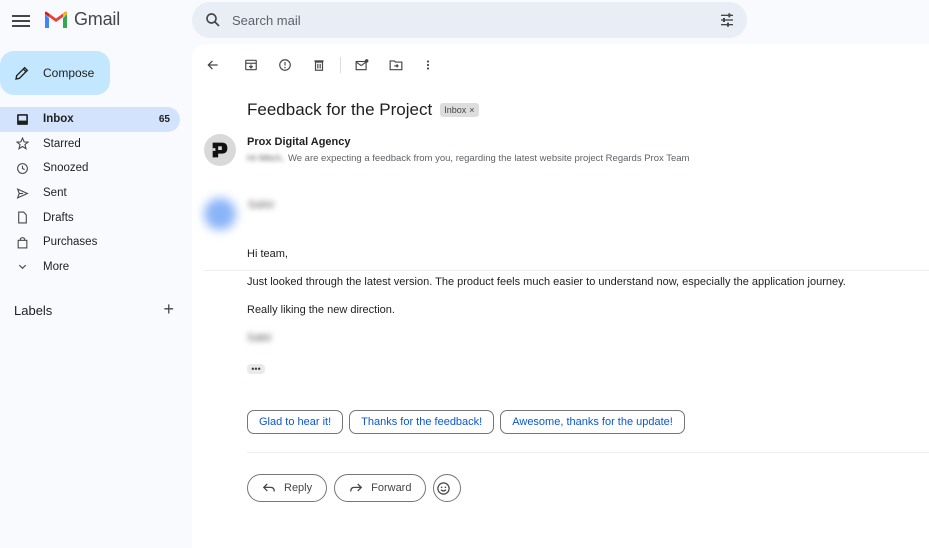  I want to click on body-line: Really liking the new direction., so click(321, 310).